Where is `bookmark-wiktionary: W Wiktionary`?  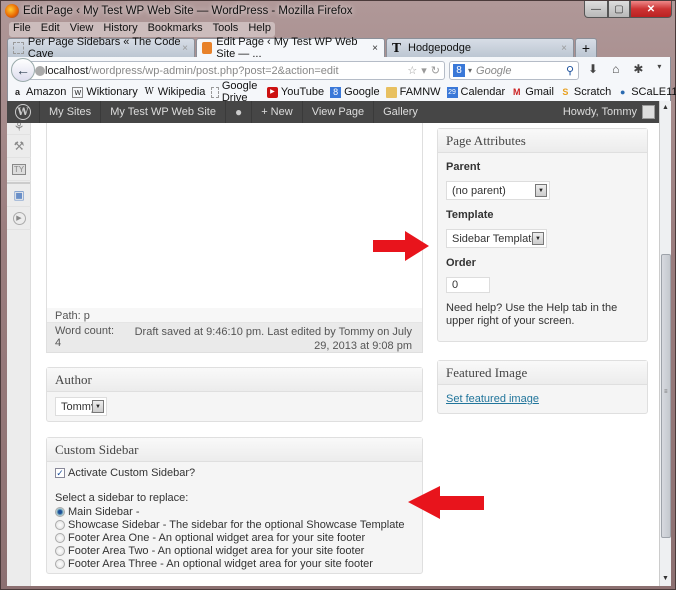 bookmark-wiktionary: W Wiktionary is located at coordinates (105, 92).